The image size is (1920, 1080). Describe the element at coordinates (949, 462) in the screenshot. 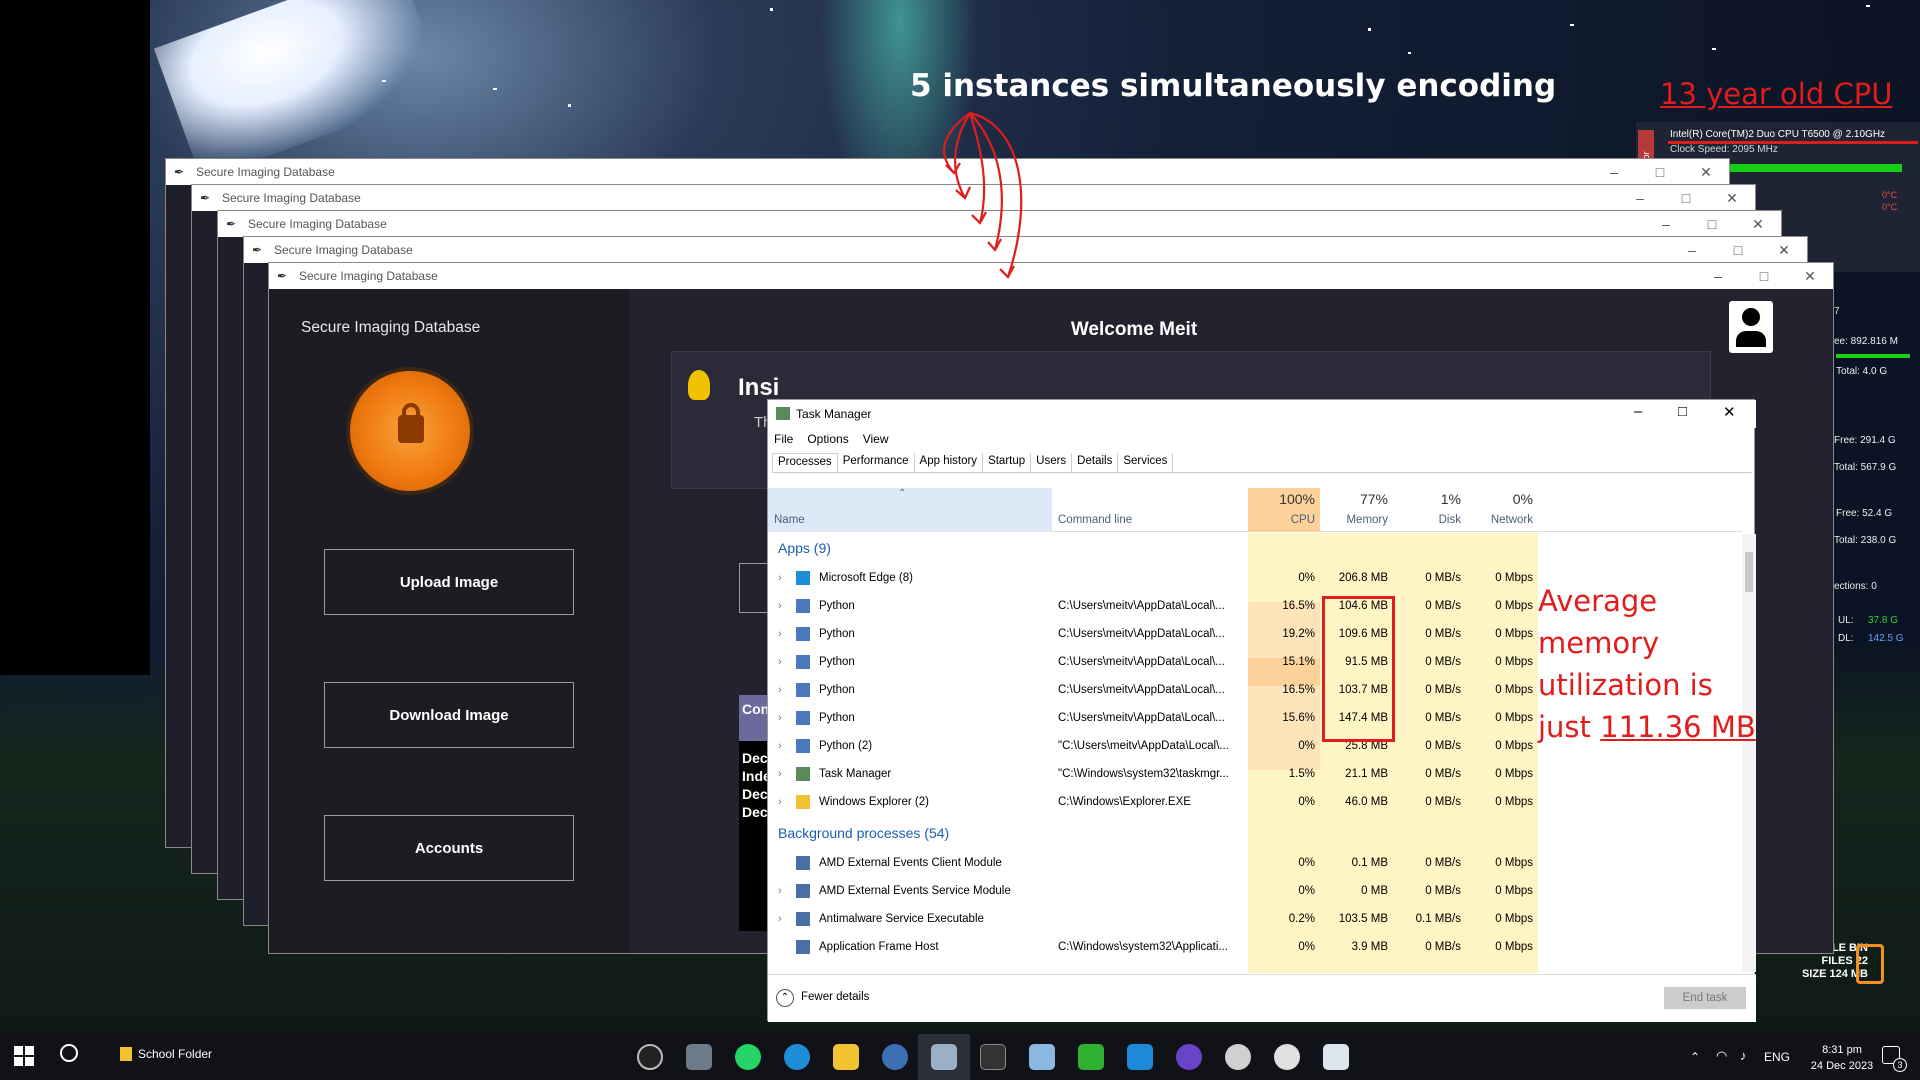

I see `tab-app-history: App history` at that location.